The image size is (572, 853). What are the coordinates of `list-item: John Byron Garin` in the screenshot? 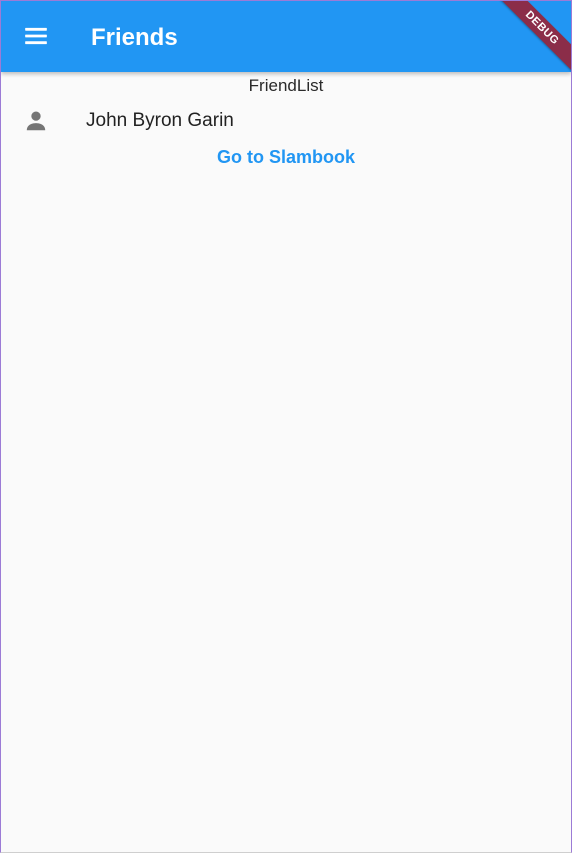 It's located at (286, 120).